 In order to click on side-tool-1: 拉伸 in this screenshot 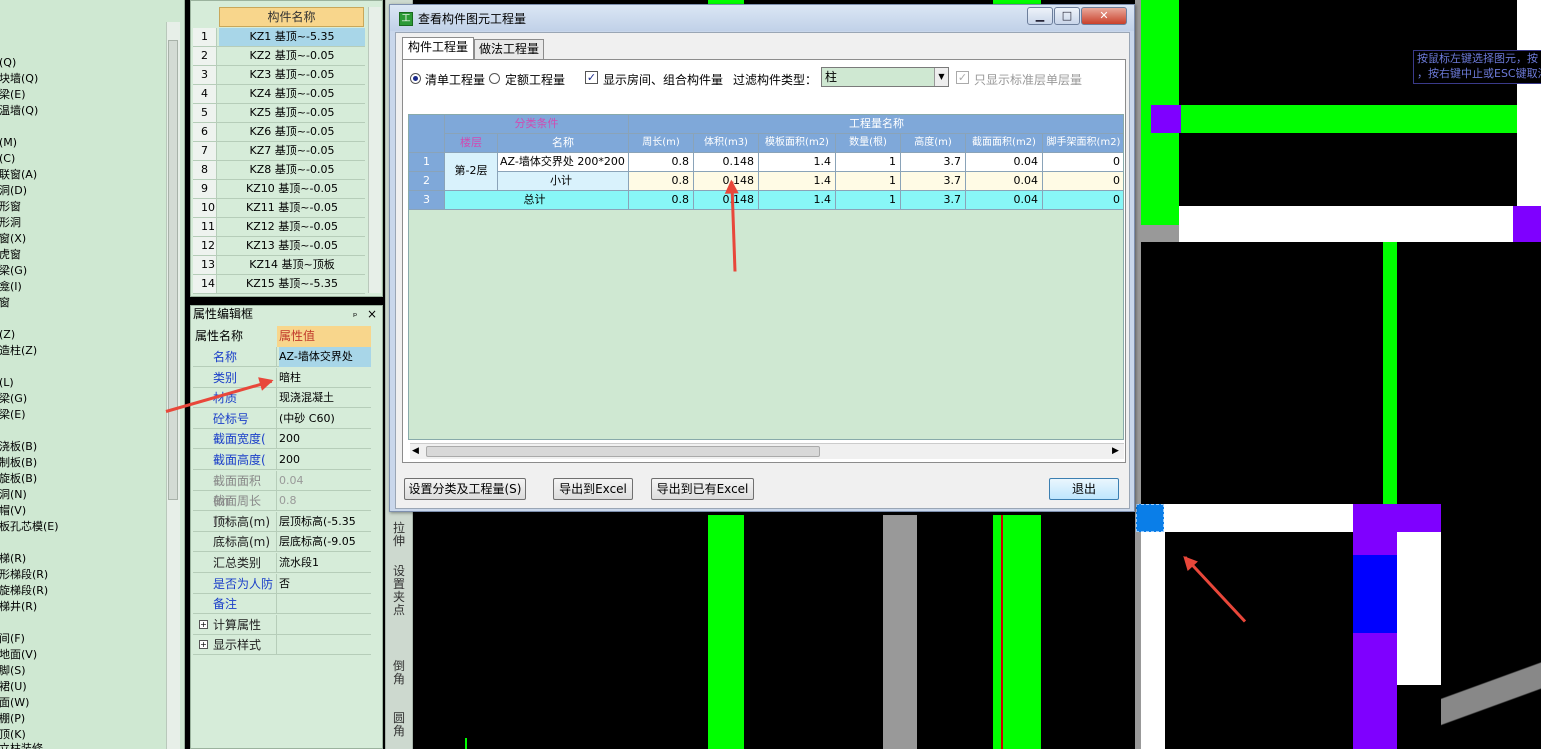, I will do `click(399, 535)`.